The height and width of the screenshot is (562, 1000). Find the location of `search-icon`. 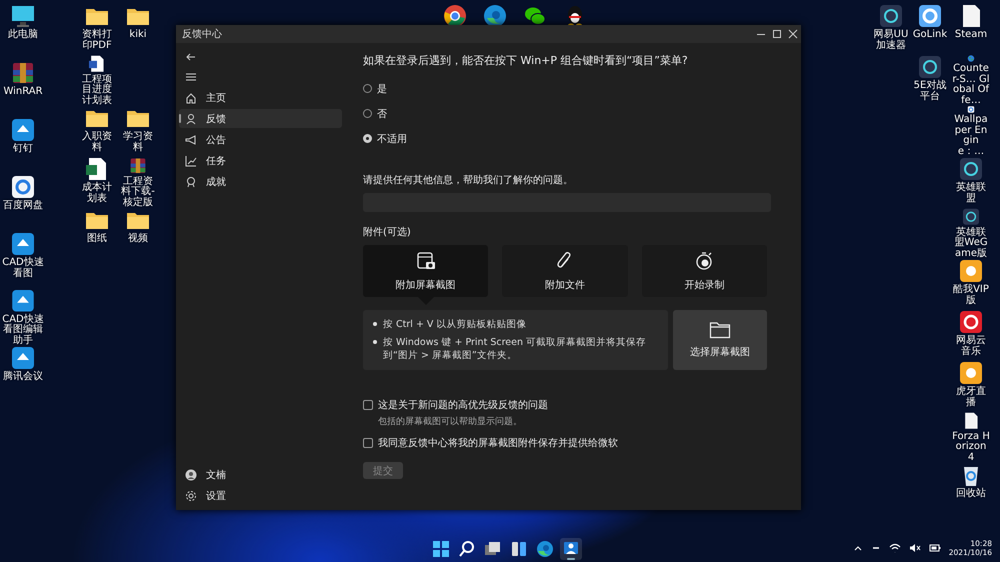

search-icon is located at coordinates (467, 549).